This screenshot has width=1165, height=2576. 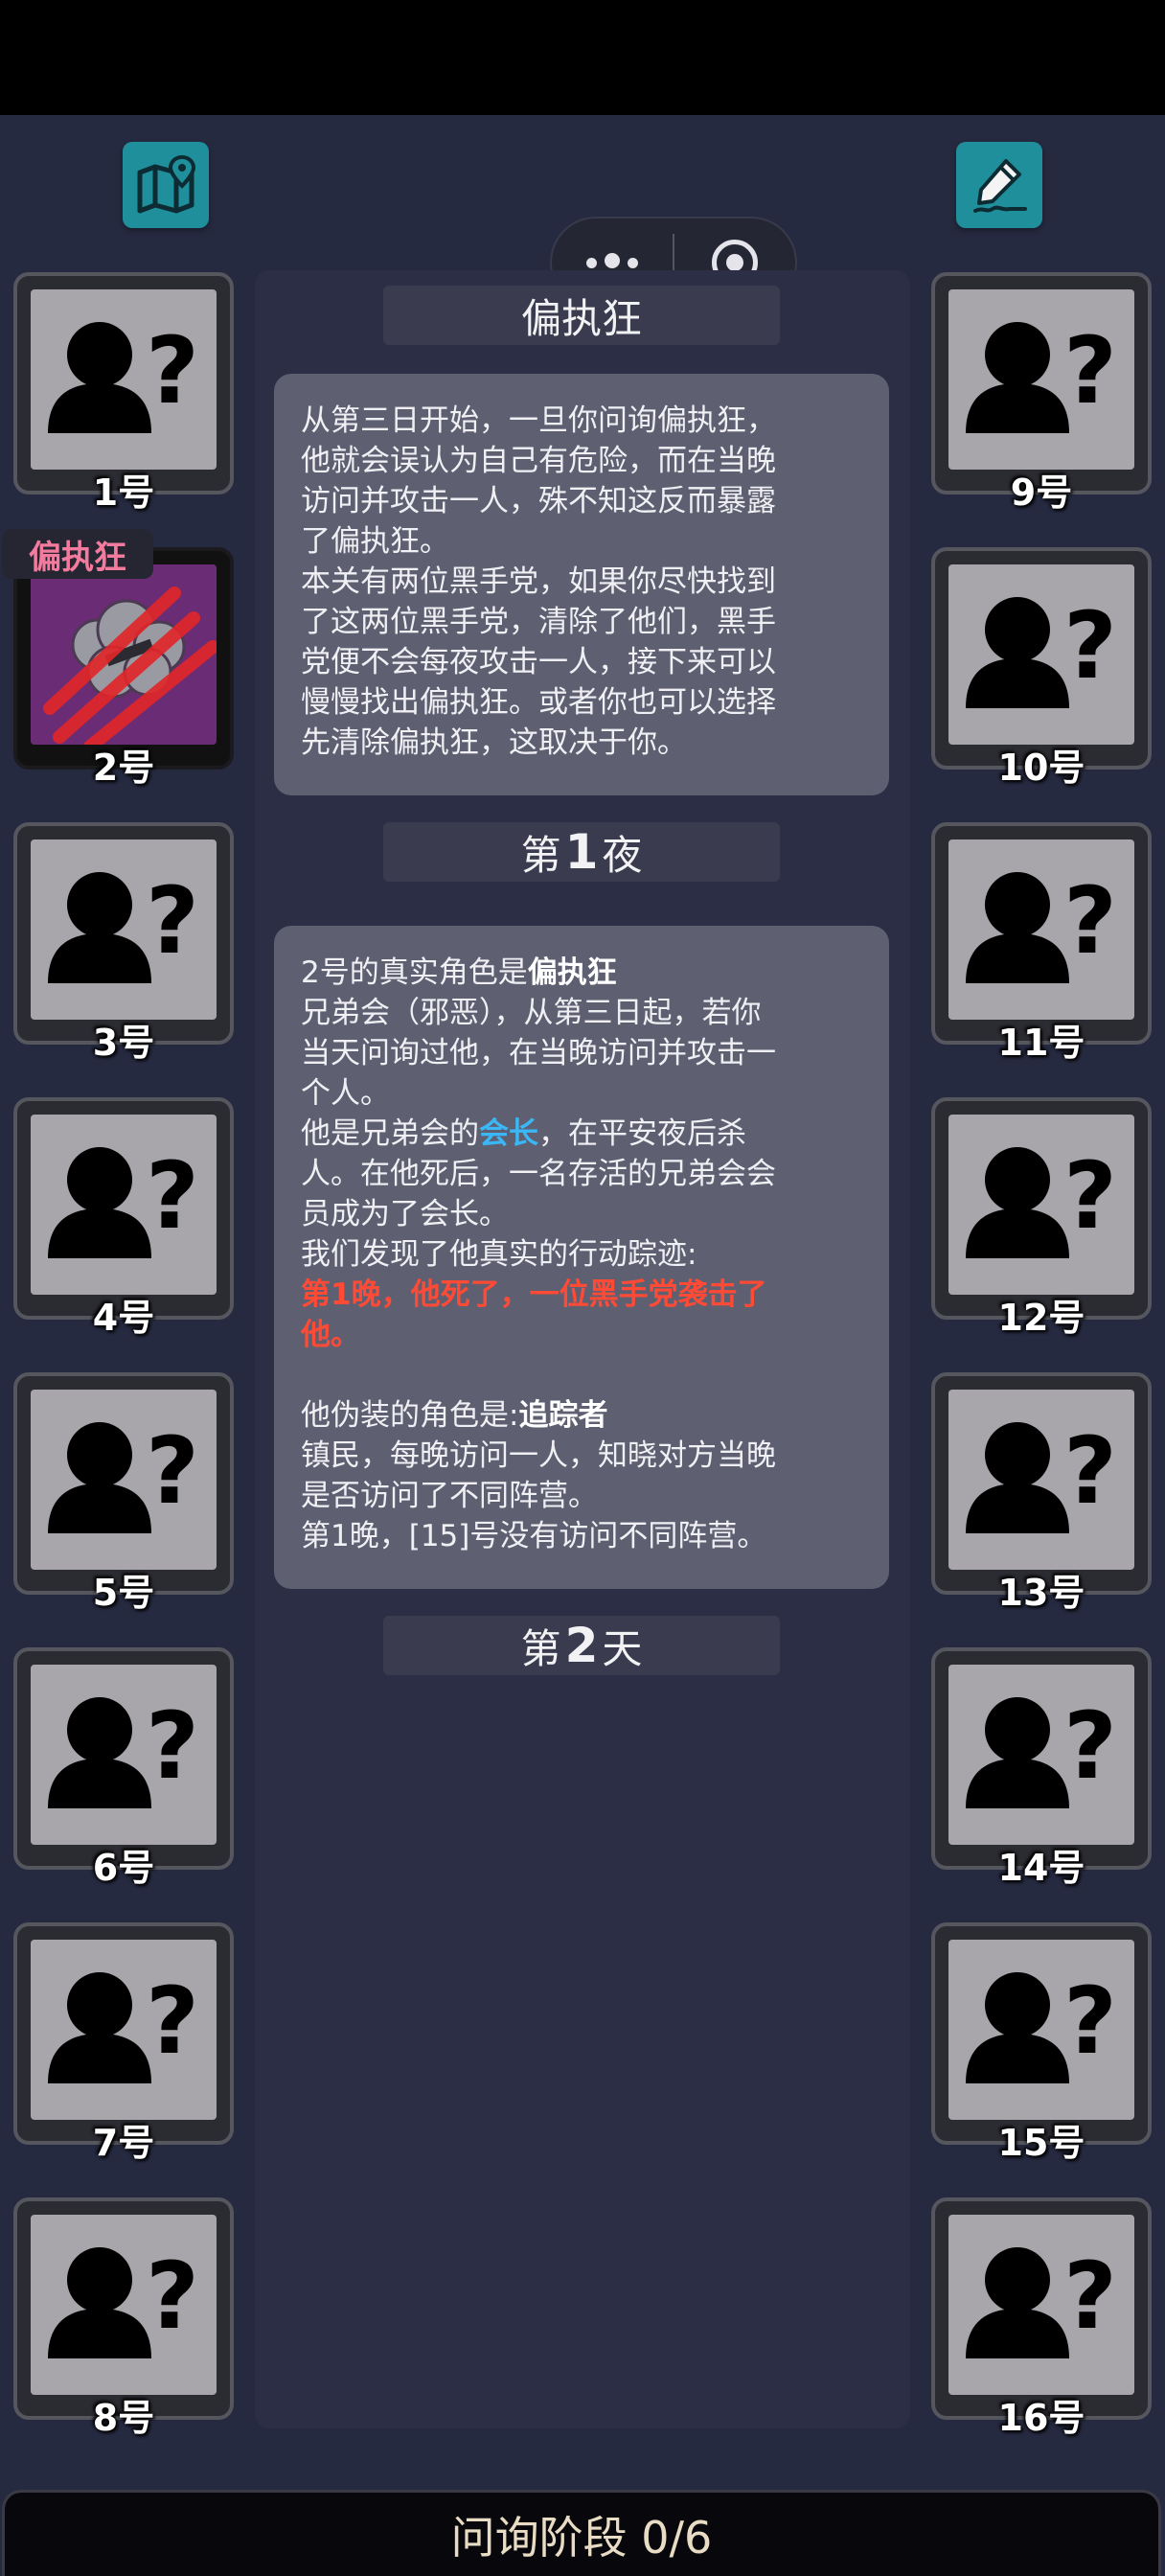 What do you see at coordinates (1041, 1043) in the screenshot?
I see `player-number: 11号` at bounding box center [1041, 1043].